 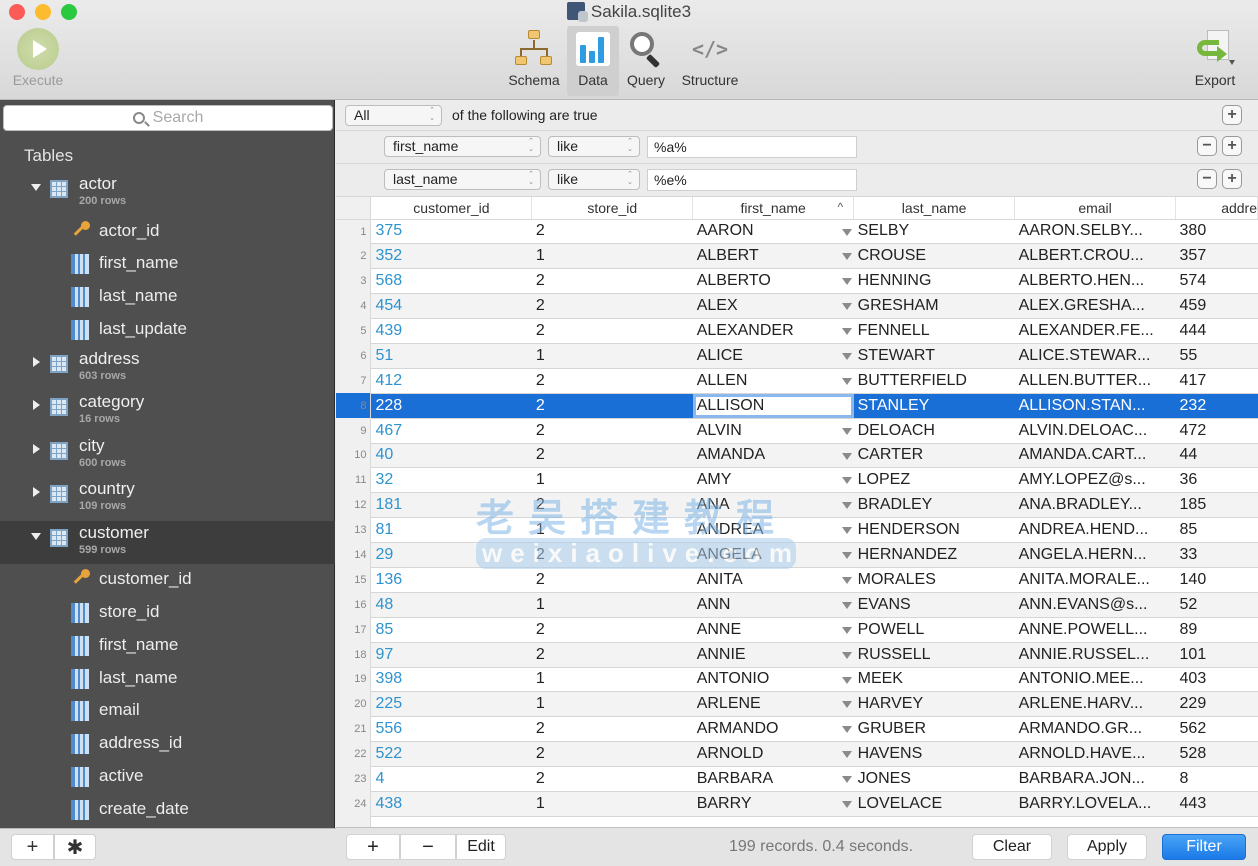 What do you see at coordinates (168, 118) in the screenshot?
I see `search-input: Search` at bounding box center [168, 118].